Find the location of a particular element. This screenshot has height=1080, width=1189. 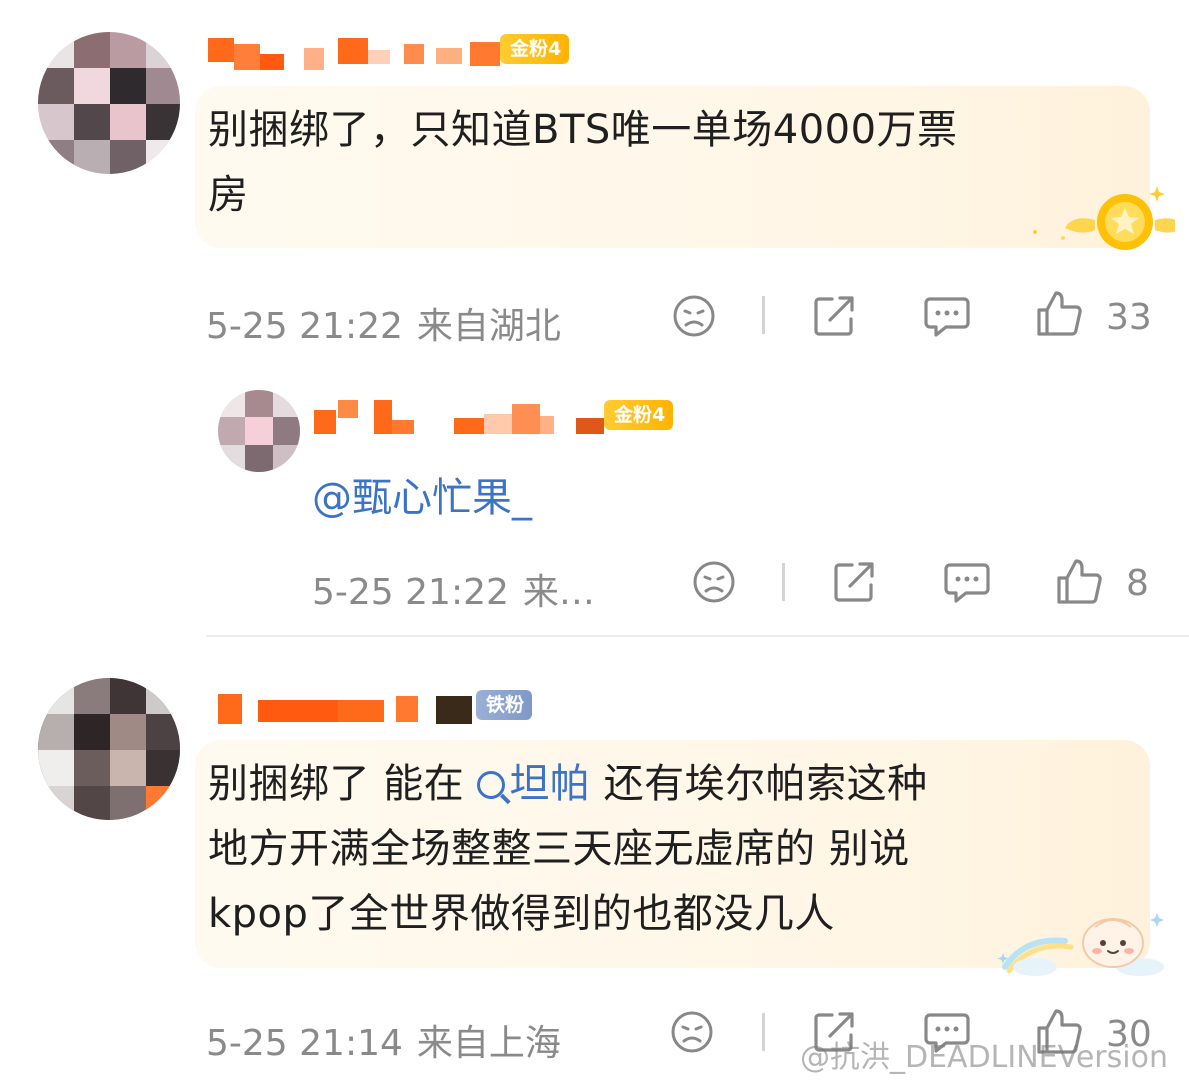

like-count: 8 is located at coordinates (1137, 583).